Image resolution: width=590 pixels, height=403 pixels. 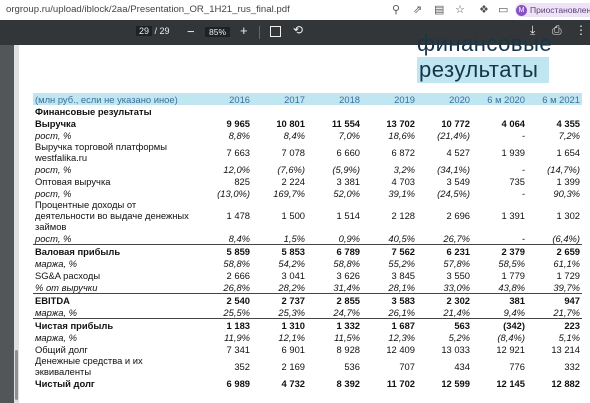 What do you see at coordinates (293, 383) in the screenshot?
I see `table-cell: 4 732` at bounding box center [293, 383].